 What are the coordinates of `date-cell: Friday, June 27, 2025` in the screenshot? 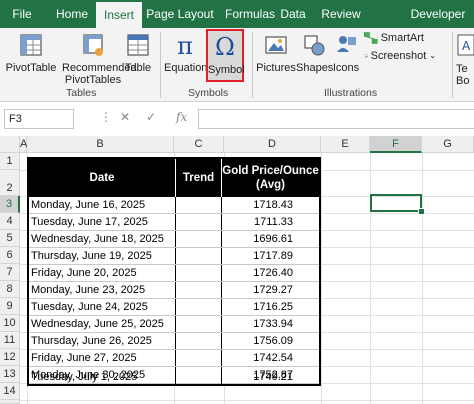 It's located at (102, 358).